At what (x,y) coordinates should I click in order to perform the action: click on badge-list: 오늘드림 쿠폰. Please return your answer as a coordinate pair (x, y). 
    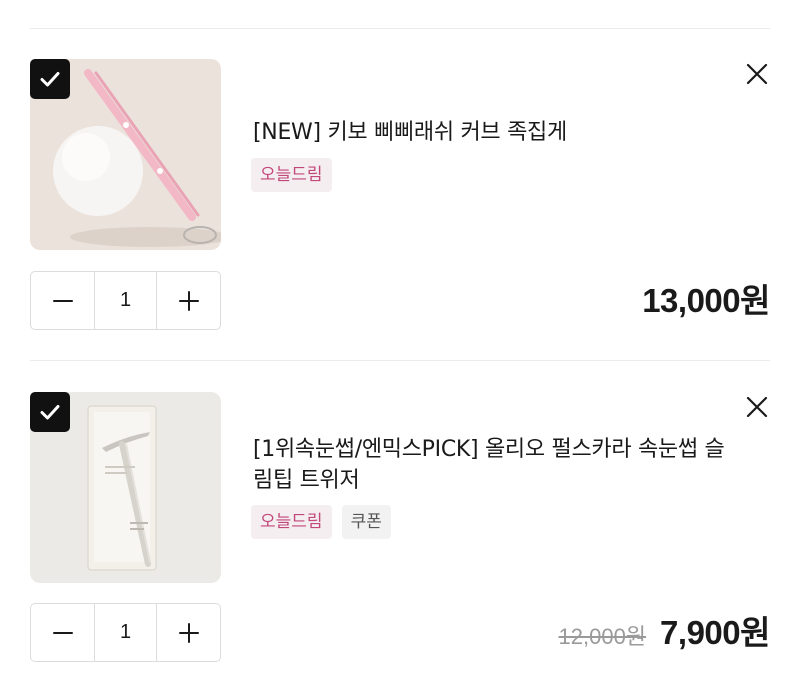
    Looking at the image, I should click on (321, 522).